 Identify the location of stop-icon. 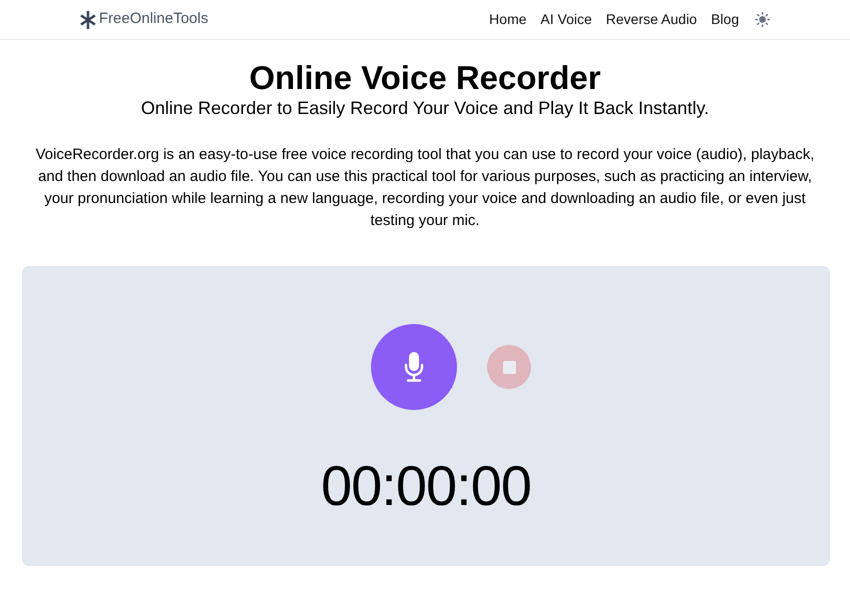
(509, 367).